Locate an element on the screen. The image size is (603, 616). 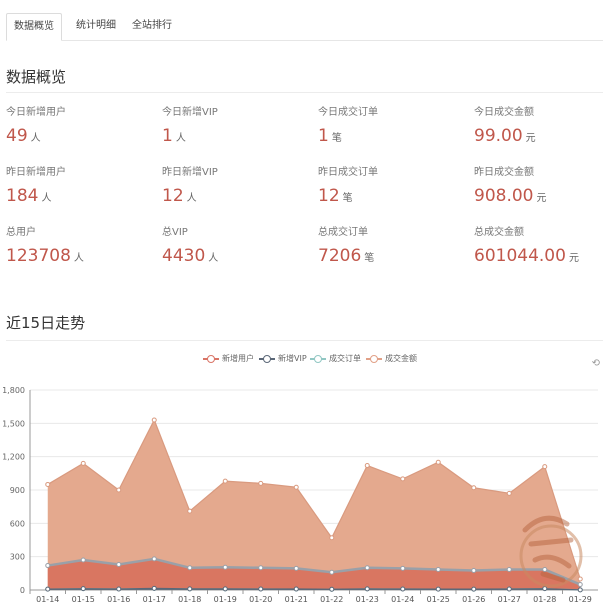
stat-value: 123708 is located at coordinates (38, 256).